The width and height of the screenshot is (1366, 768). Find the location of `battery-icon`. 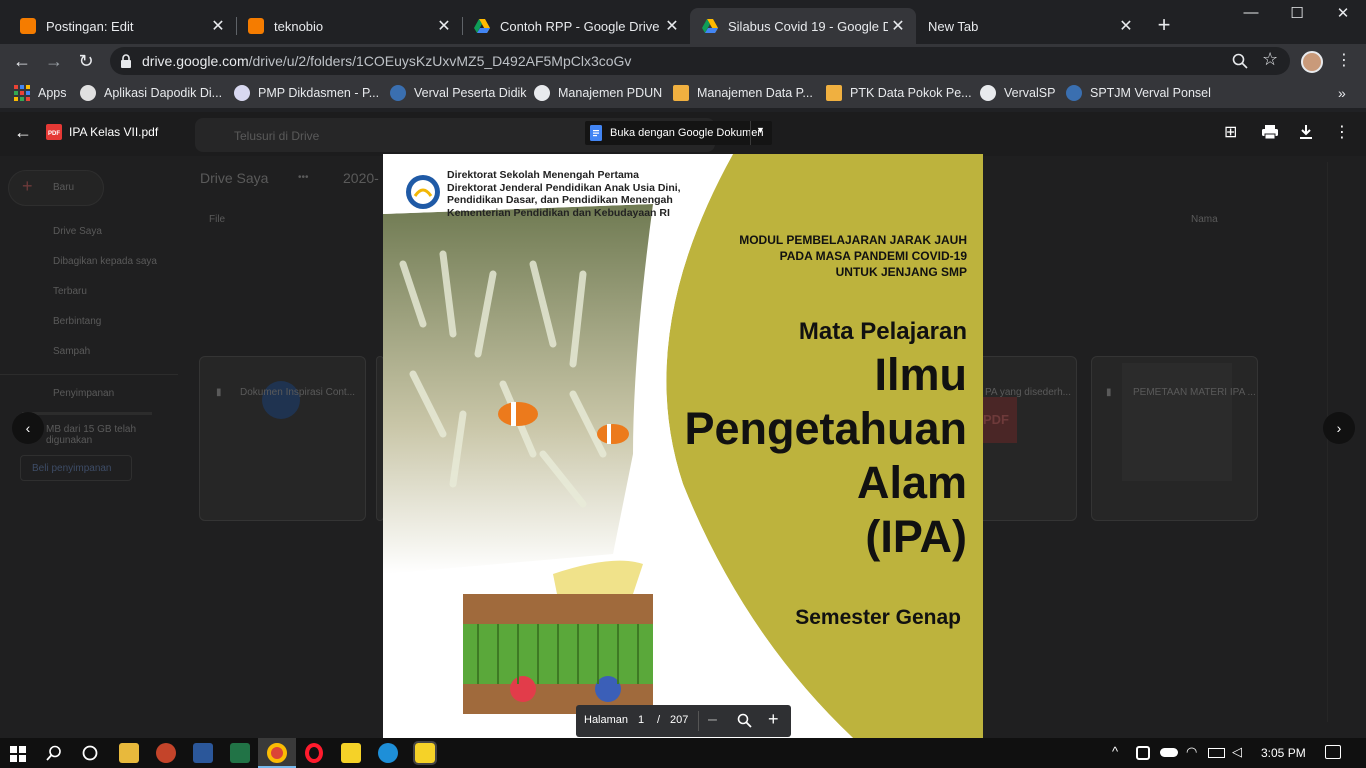

battery-icon is located at coordinates (1216, 753).